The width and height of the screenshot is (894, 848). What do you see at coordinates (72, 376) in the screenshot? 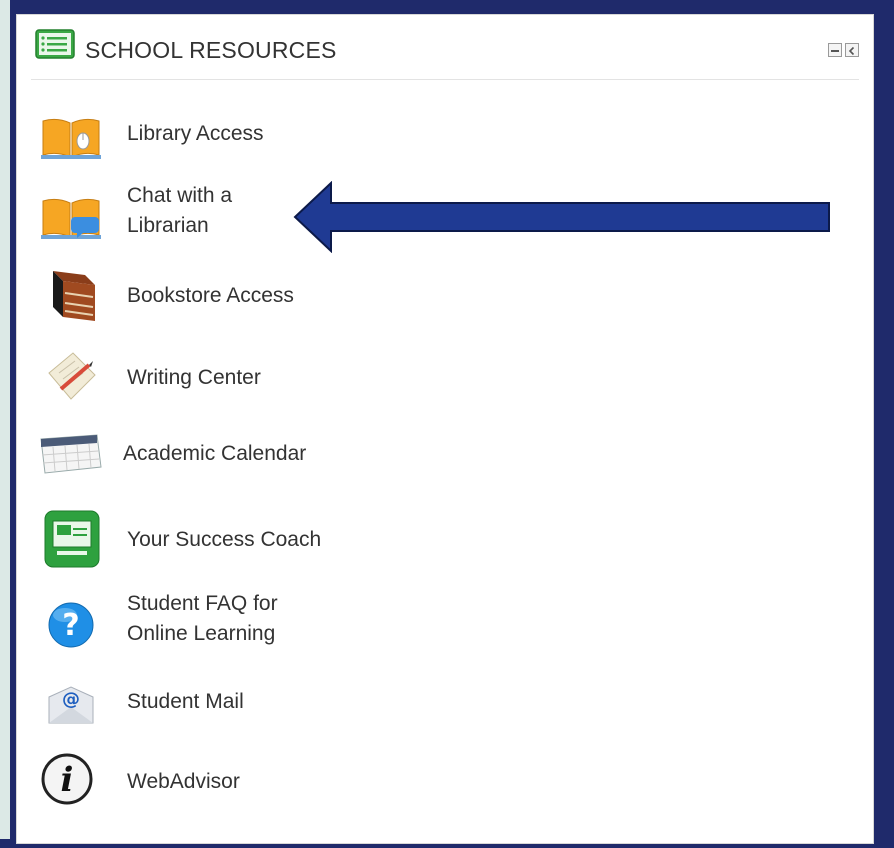
I see `paper-pencil-icon` at bounding box center [72, 376].